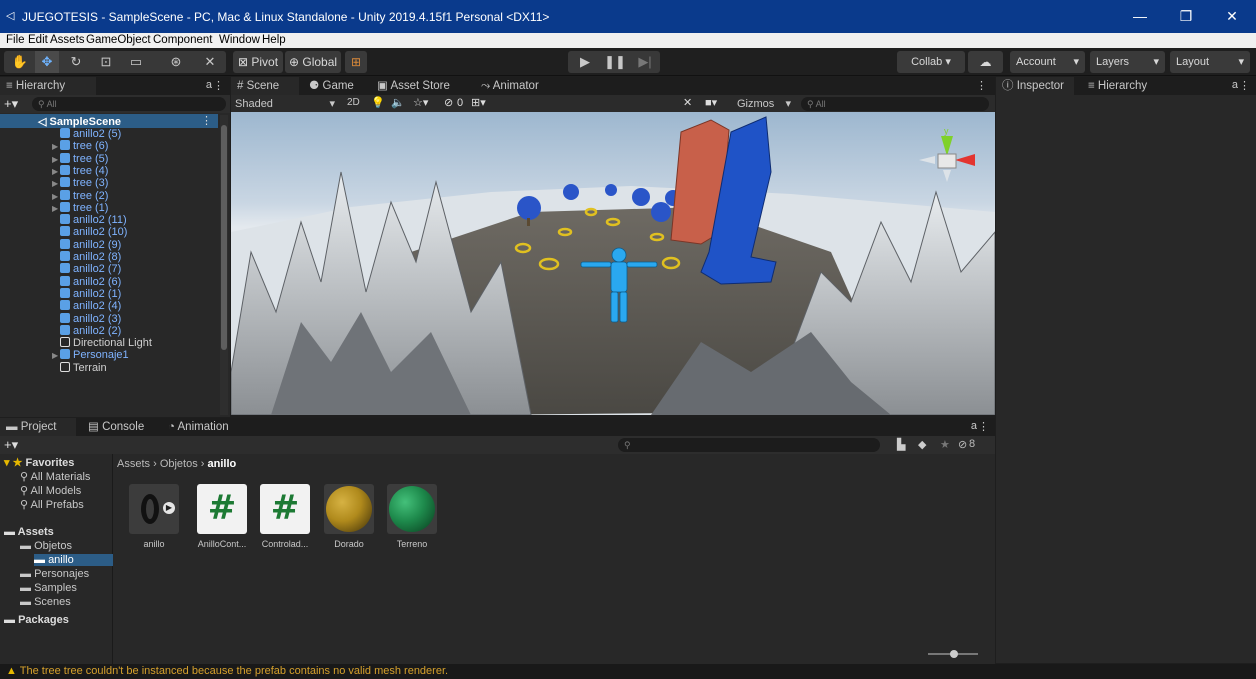  What do you see at coordinates (210, 62) in the screenshot?
I see `custom-tool-icon: ✕` at bounding box center [210, 62].